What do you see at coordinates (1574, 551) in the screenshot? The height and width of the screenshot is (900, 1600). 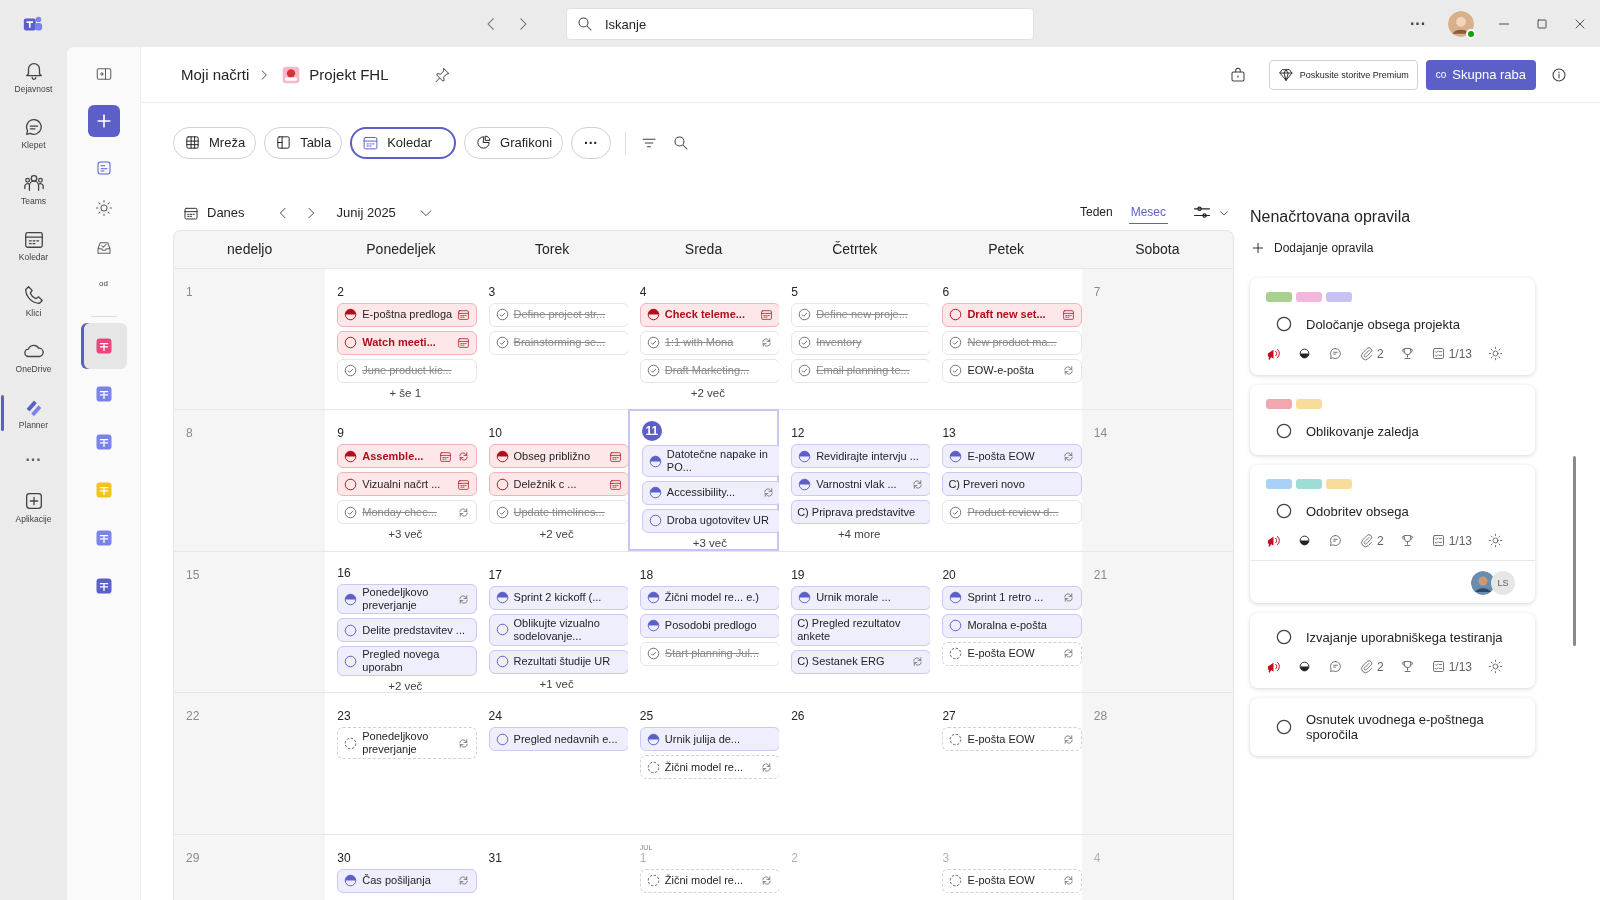 I see `scrollbar` at bounding box center [1574, 551].